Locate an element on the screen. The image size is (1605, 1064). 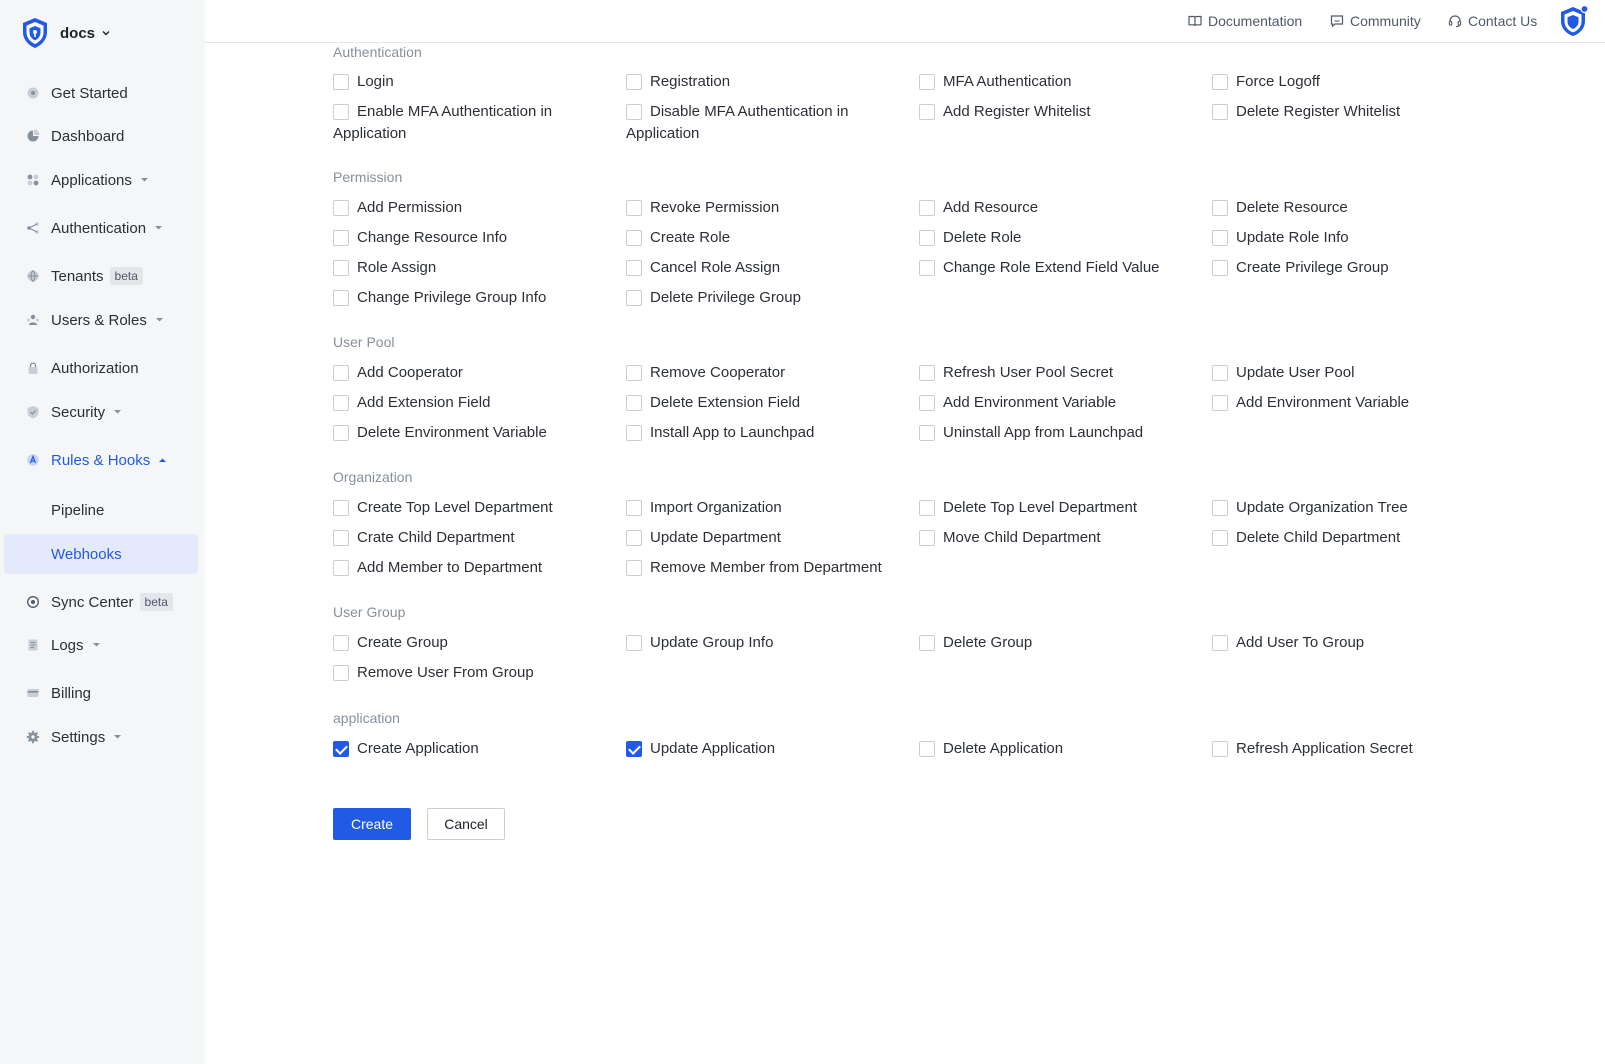
checkbox-update-role-info: Update Role Info is located at coordinates (1280, 238).